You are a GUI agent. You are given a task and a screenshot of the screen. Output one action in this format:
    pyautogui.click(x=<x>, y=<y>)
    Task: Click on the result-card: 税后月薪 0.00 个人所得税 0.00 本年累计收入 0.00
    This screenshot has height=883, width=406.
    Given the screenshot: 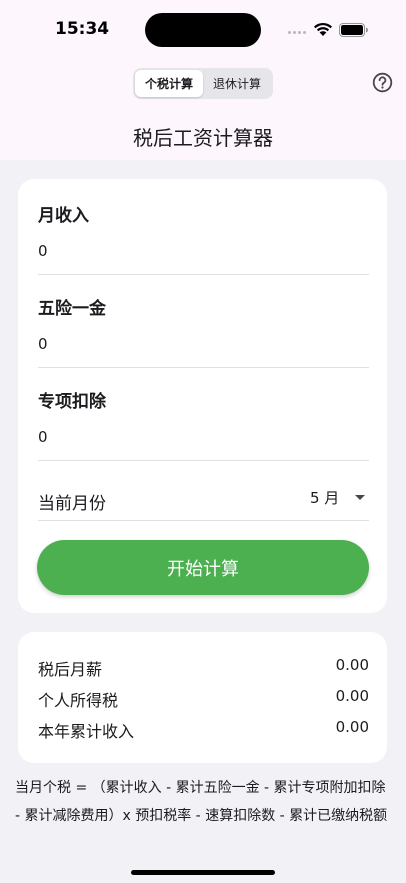 What is the action you would take?
    pyautogui.click(x=202, y=697)
    